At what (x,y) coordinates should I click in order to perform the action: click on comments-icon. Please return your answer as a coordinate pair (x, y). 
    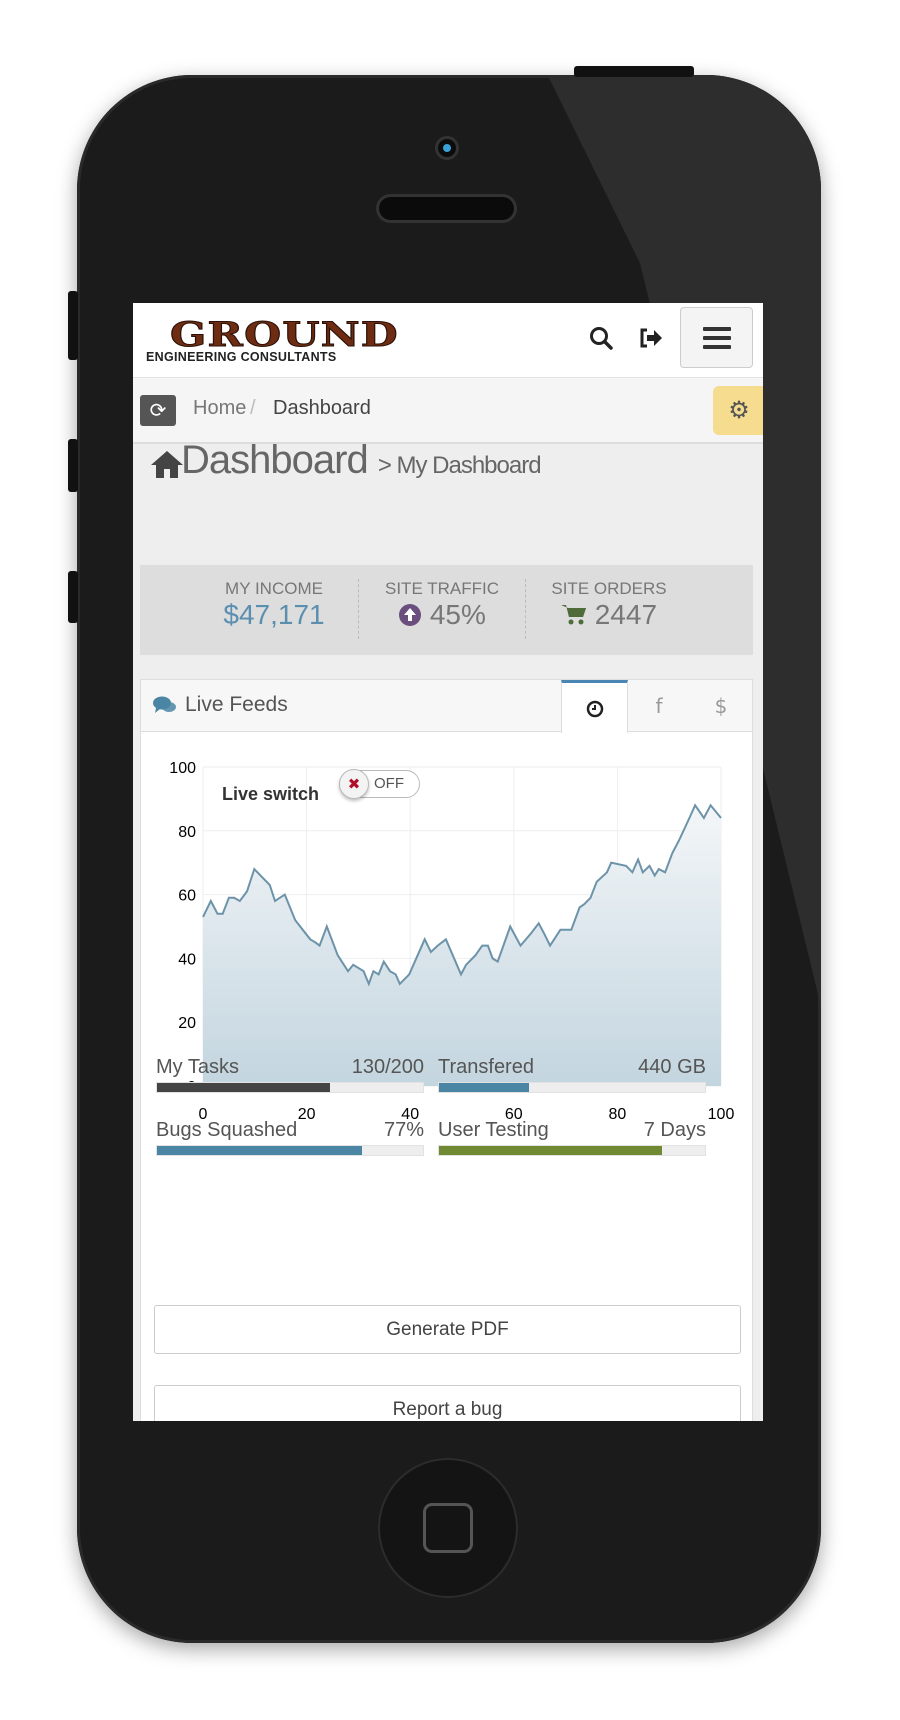
    Looking at the image, I should click on (165, 707).